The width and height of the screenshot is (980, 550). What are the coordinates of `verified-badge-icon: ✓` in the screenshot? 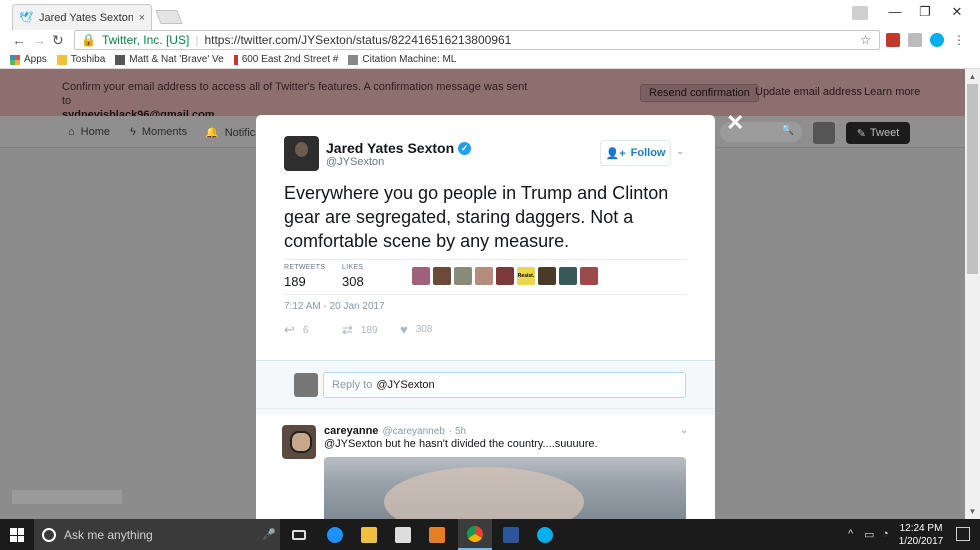 It's located at (465, 148).